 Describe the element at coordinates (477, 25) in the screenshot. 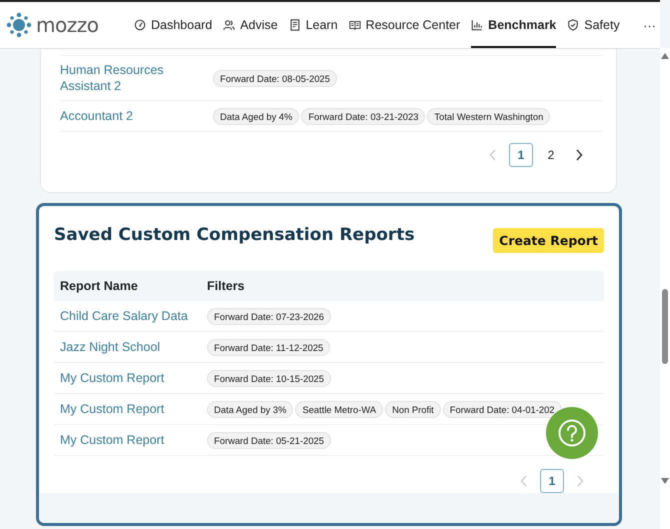

I see `bar-chart-icon` at that location.